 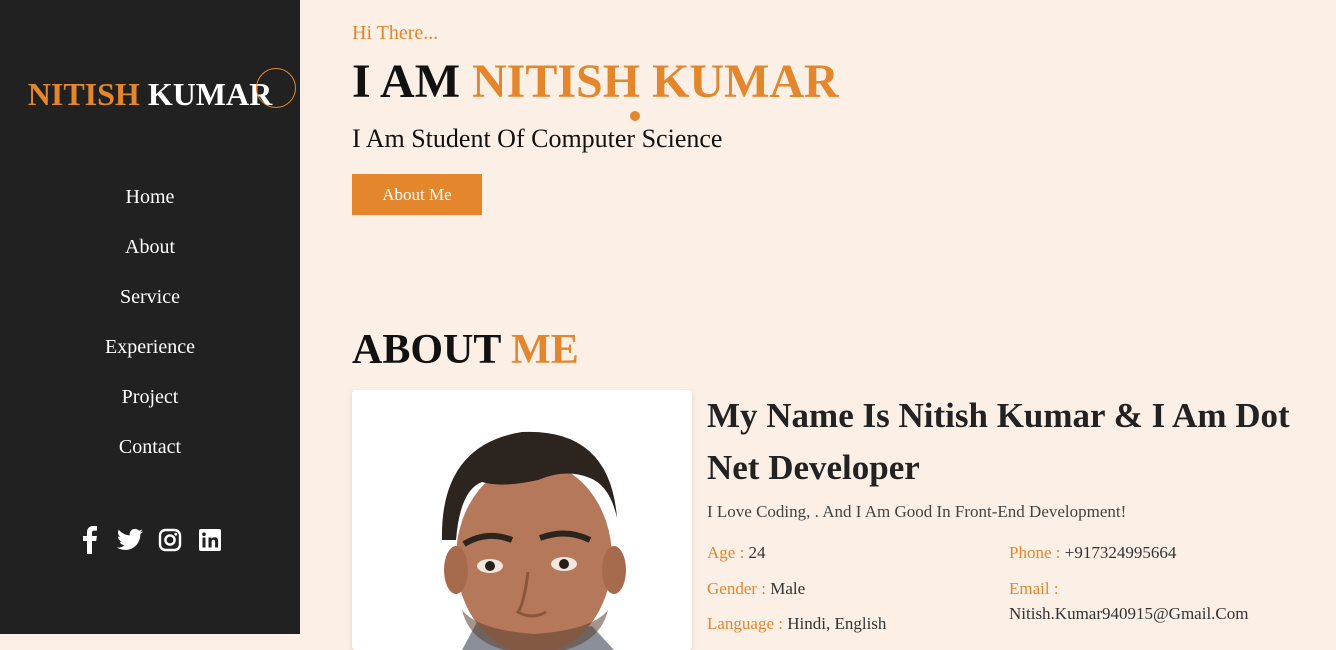 I want to click on profile-photo, so click(x=522, y=520).